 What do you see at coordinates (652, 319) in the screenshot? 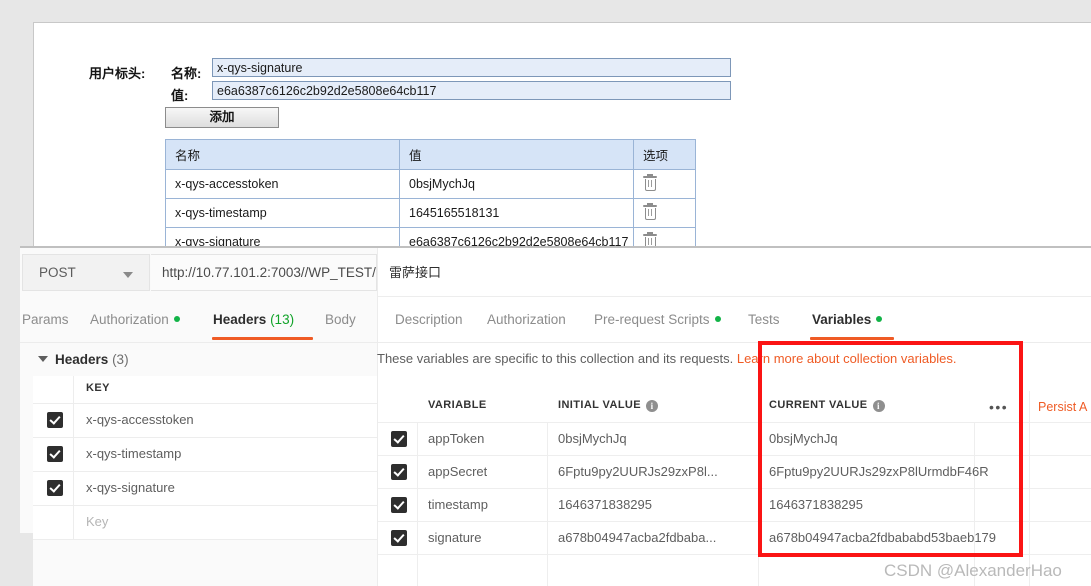
I see `tab-label: Pre-request Scripts` at bounding box center [652, 319].